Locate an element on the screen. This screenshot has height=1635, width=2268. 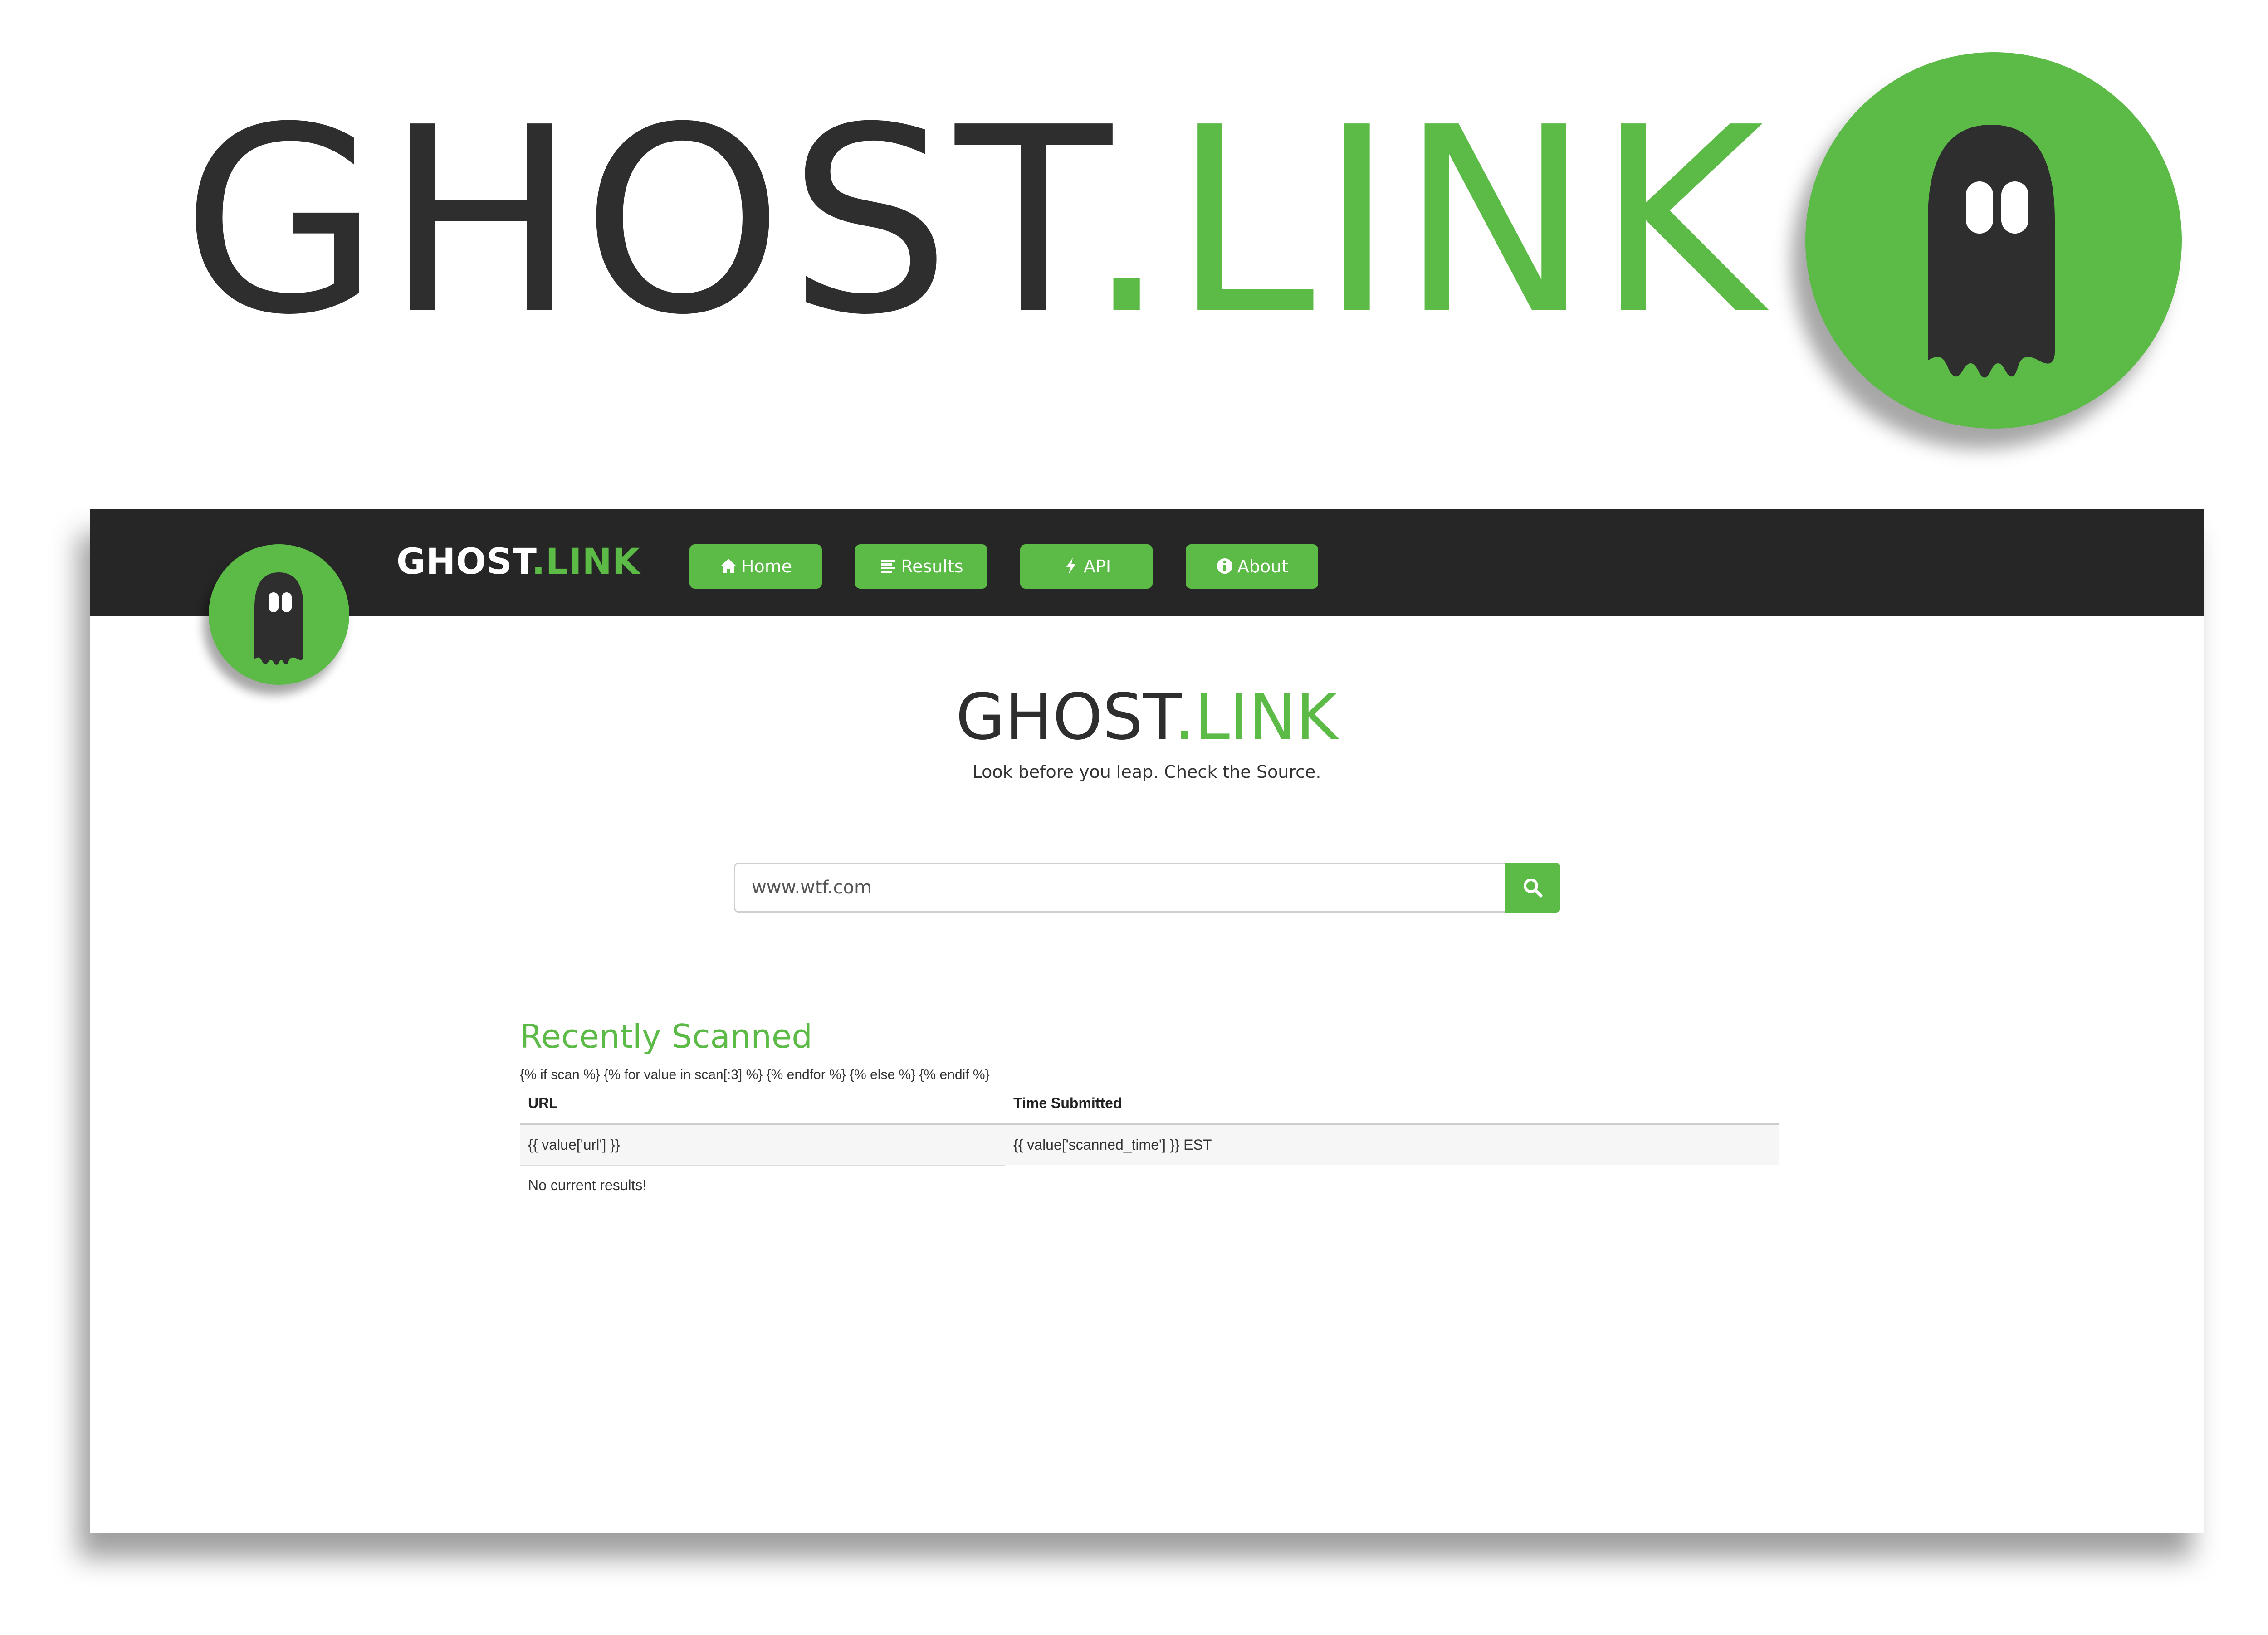
navbar-brand: GHOST.LINK is located at coordinates (518, 562).